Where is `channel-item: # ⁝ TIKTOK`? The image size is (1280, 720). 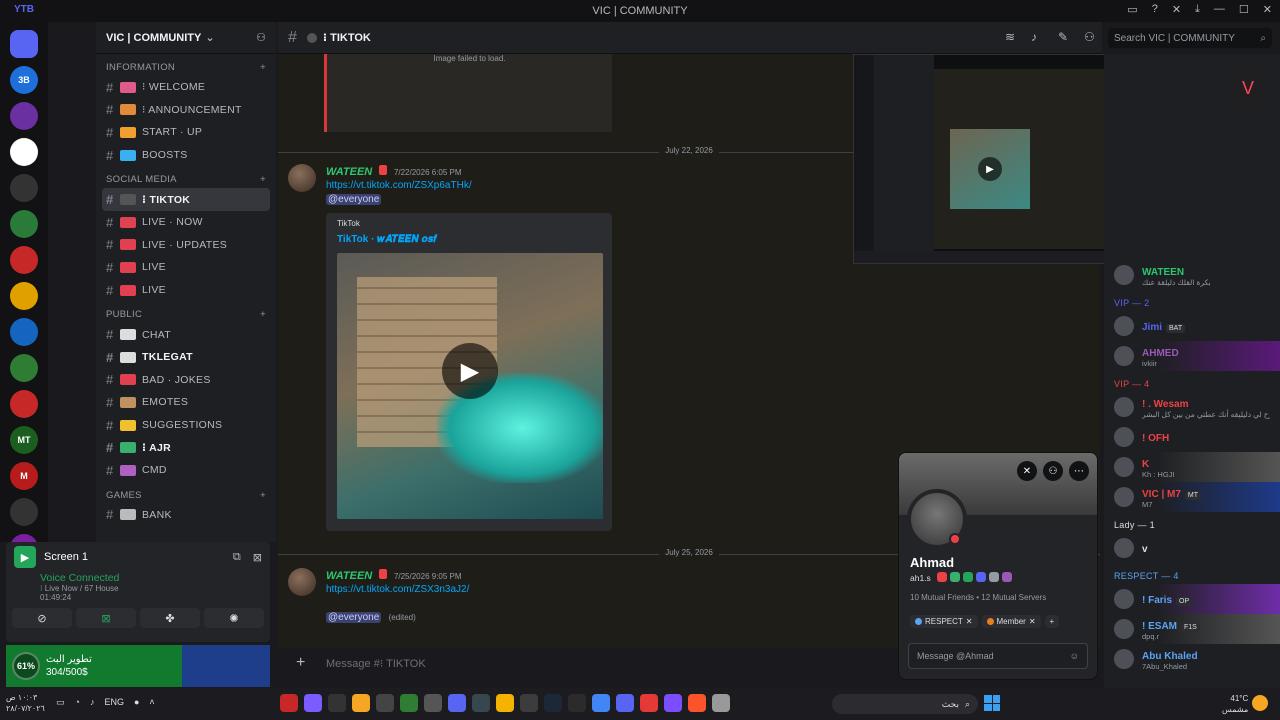 channel-item: # ⁝ TIKTOK is located at coordinates (186, 199).